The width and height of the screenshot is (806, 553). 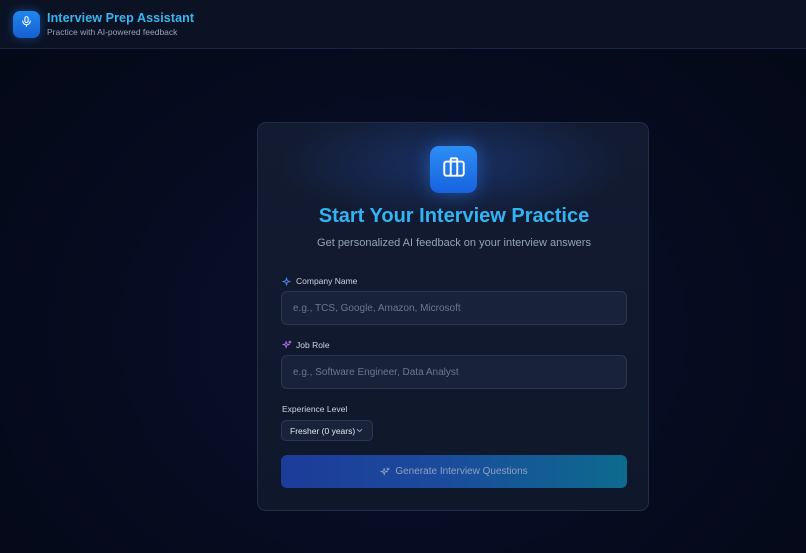 What do you see at coordinates (287, 281) in the screenshot?
I see `sparkle-icon` at bounding box center [287, 281].